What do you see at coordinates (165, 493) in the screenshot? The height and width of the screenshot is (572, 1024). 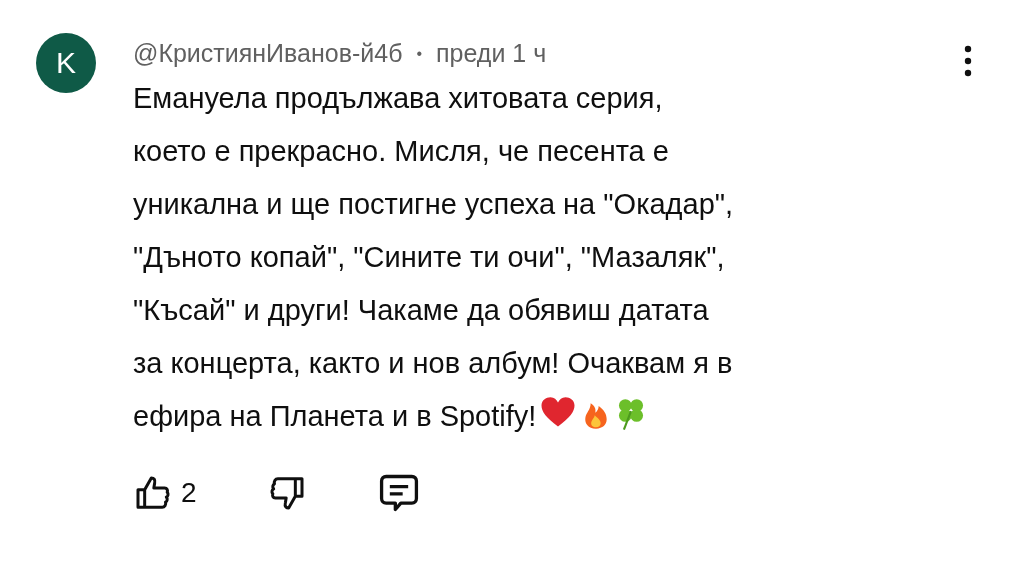 I see `like-button: 2` at bounding box center [165, 493].